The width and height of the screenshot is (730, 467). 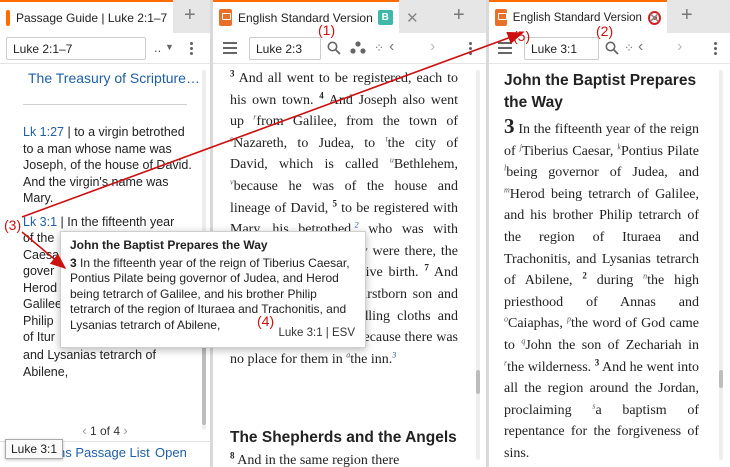 I want to click on reference-value: Luke 3:1, so click(x=554, y=49).